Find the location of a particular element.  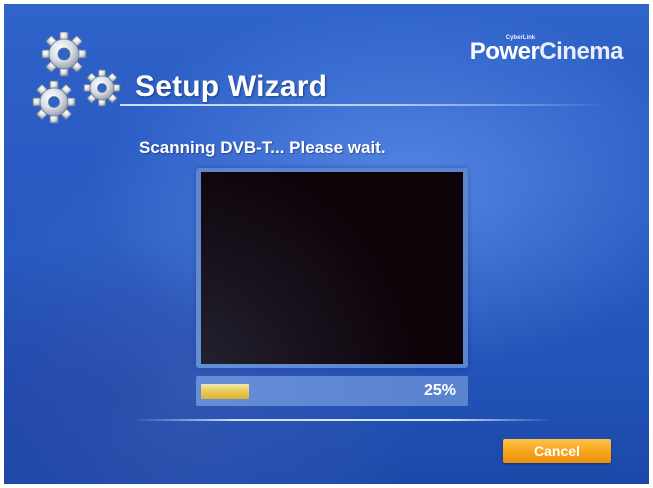

brand-power: Power is located at coordinates (504, 51).